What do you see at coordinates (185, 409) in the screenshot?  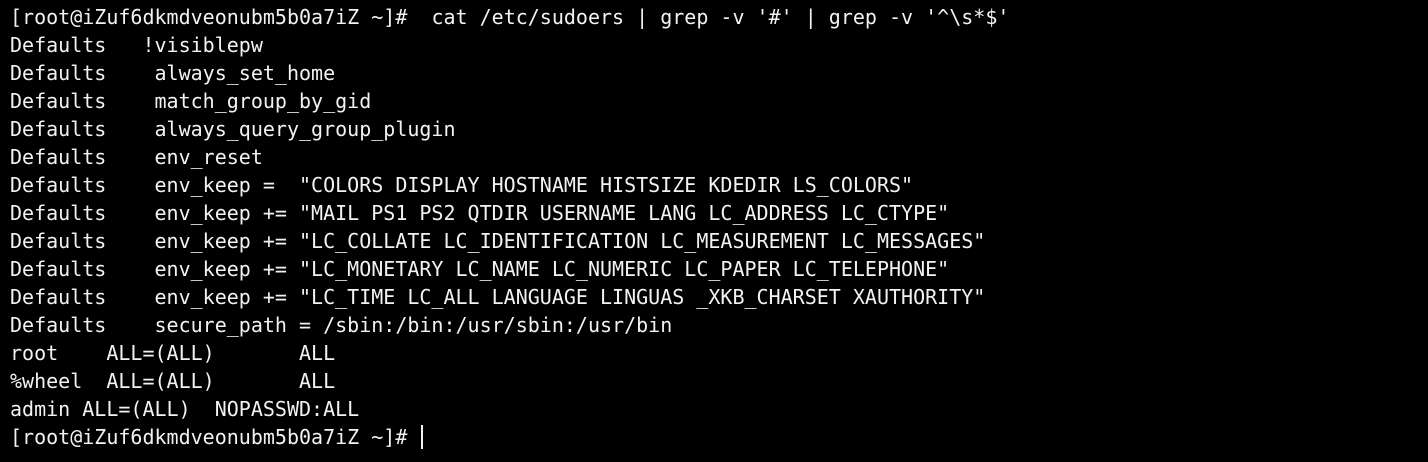 I see `output-line: admin ALL=(ALL) NOPASSWD:ALL` at bounding box center [185, 409].